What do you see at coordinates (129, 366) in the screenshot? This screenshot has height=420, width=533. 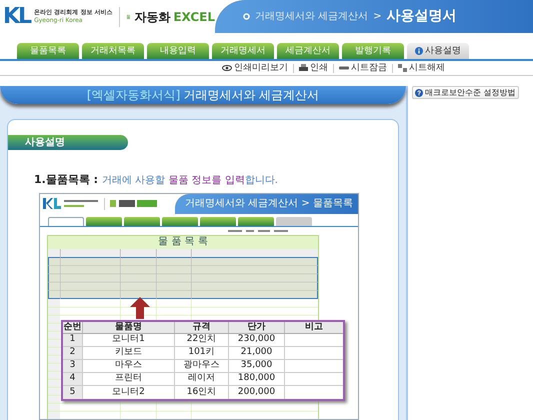 I see `table-cell: 마우스` at bounding box center [129, 366].